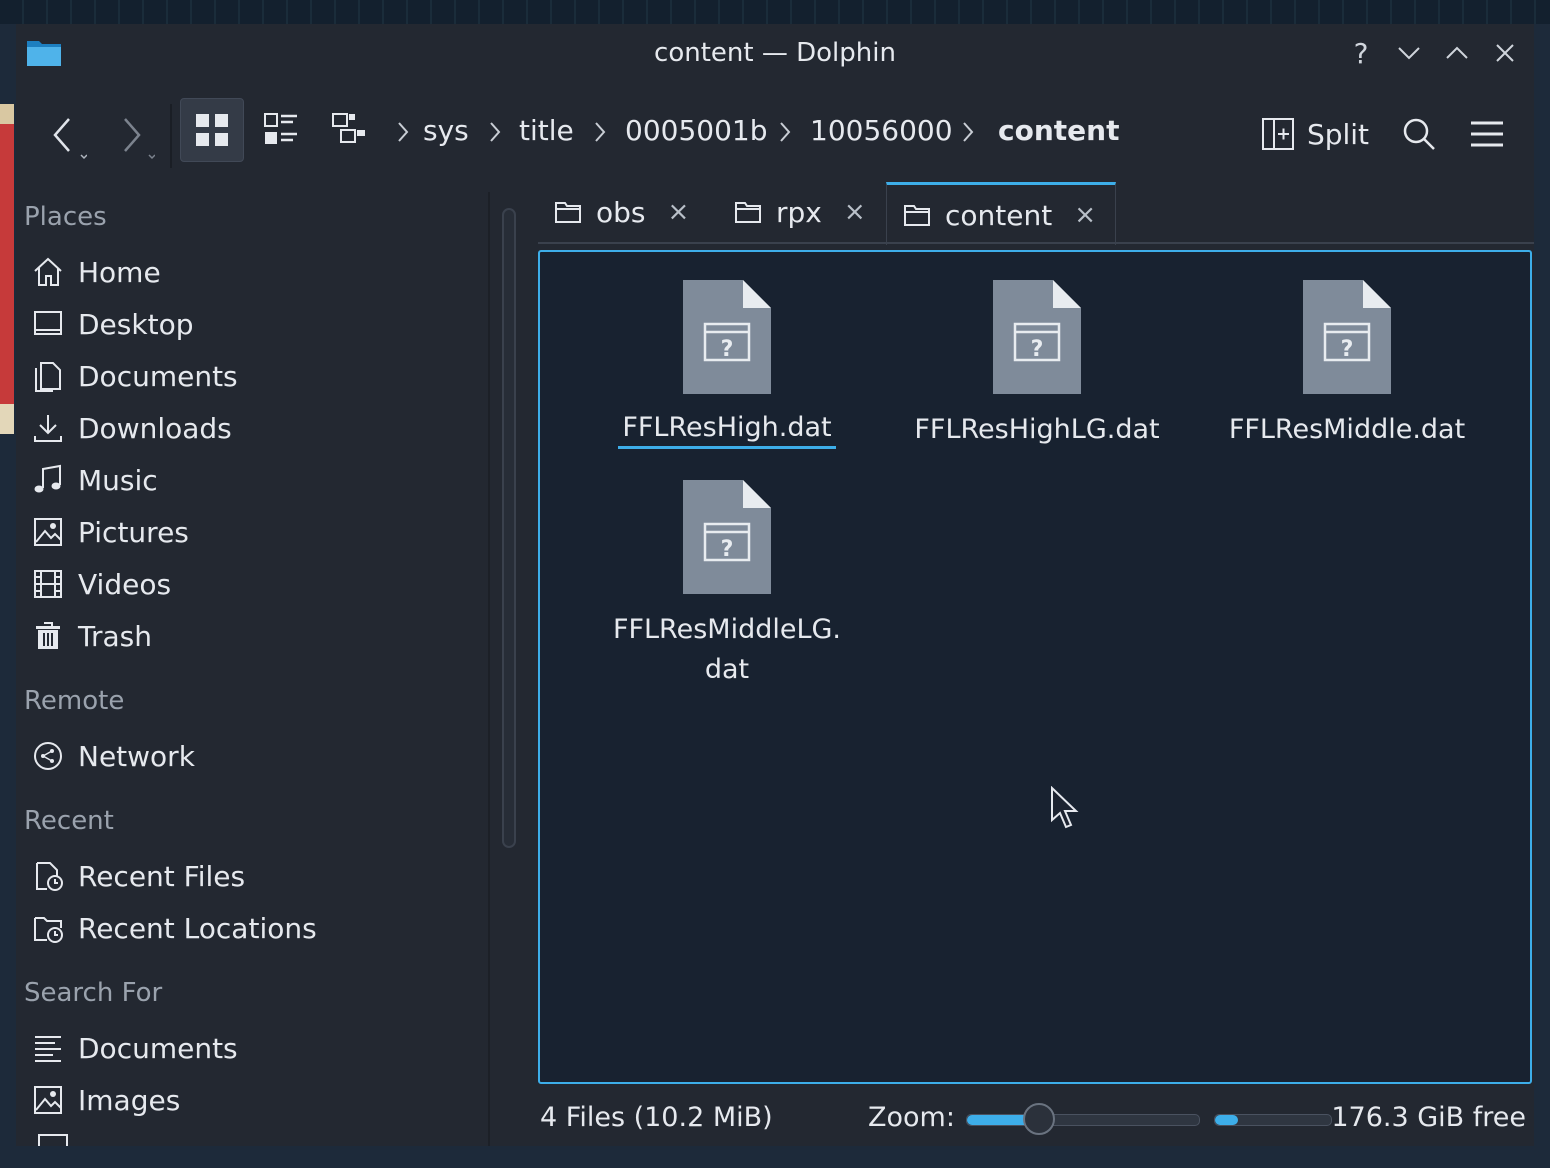 This screenshot has height=1168, width=1550. Describe the element at coordinates (1065, 809) in the screenshot. I see `mouse-pointer-icon` at that location.